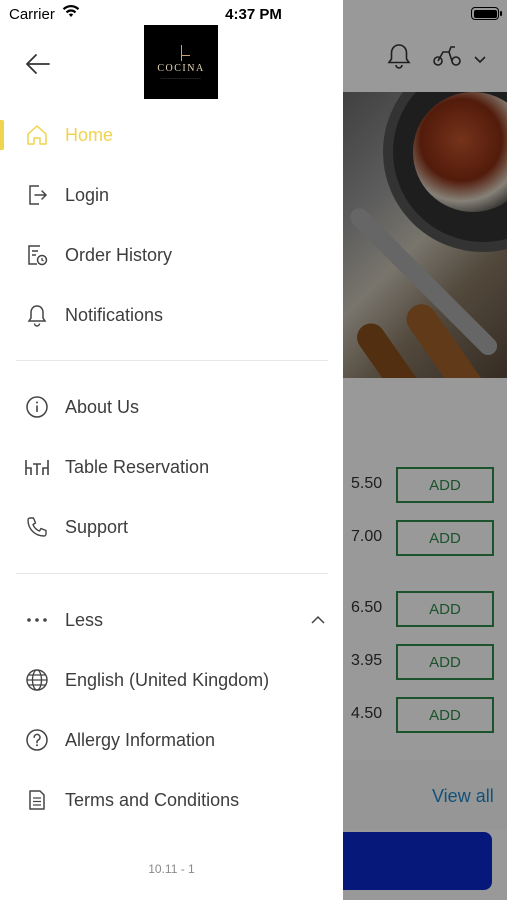 The height and width of the screenshot is (900, 507). What do you see at coordinates (37, 255) in the screenshot?
I see `order-history-icon` at bounding box center [37, 255].